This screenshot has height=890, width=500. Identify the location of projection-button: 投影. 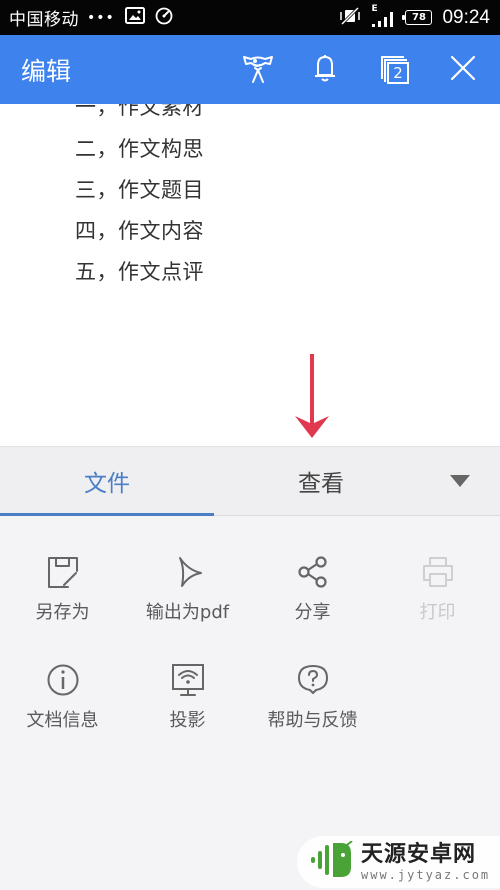
(187, 705).